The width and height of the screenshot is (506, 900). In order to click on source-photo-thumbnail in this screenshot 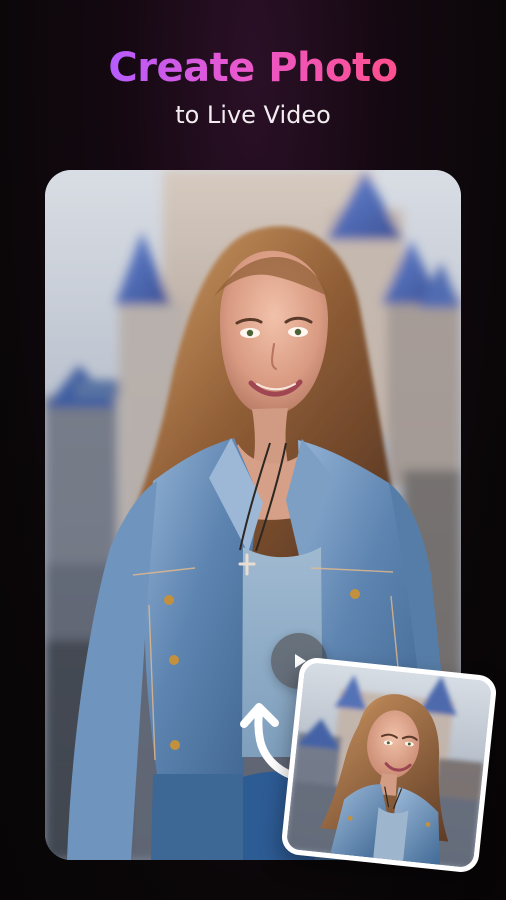, I will do `click(389, 765)`.